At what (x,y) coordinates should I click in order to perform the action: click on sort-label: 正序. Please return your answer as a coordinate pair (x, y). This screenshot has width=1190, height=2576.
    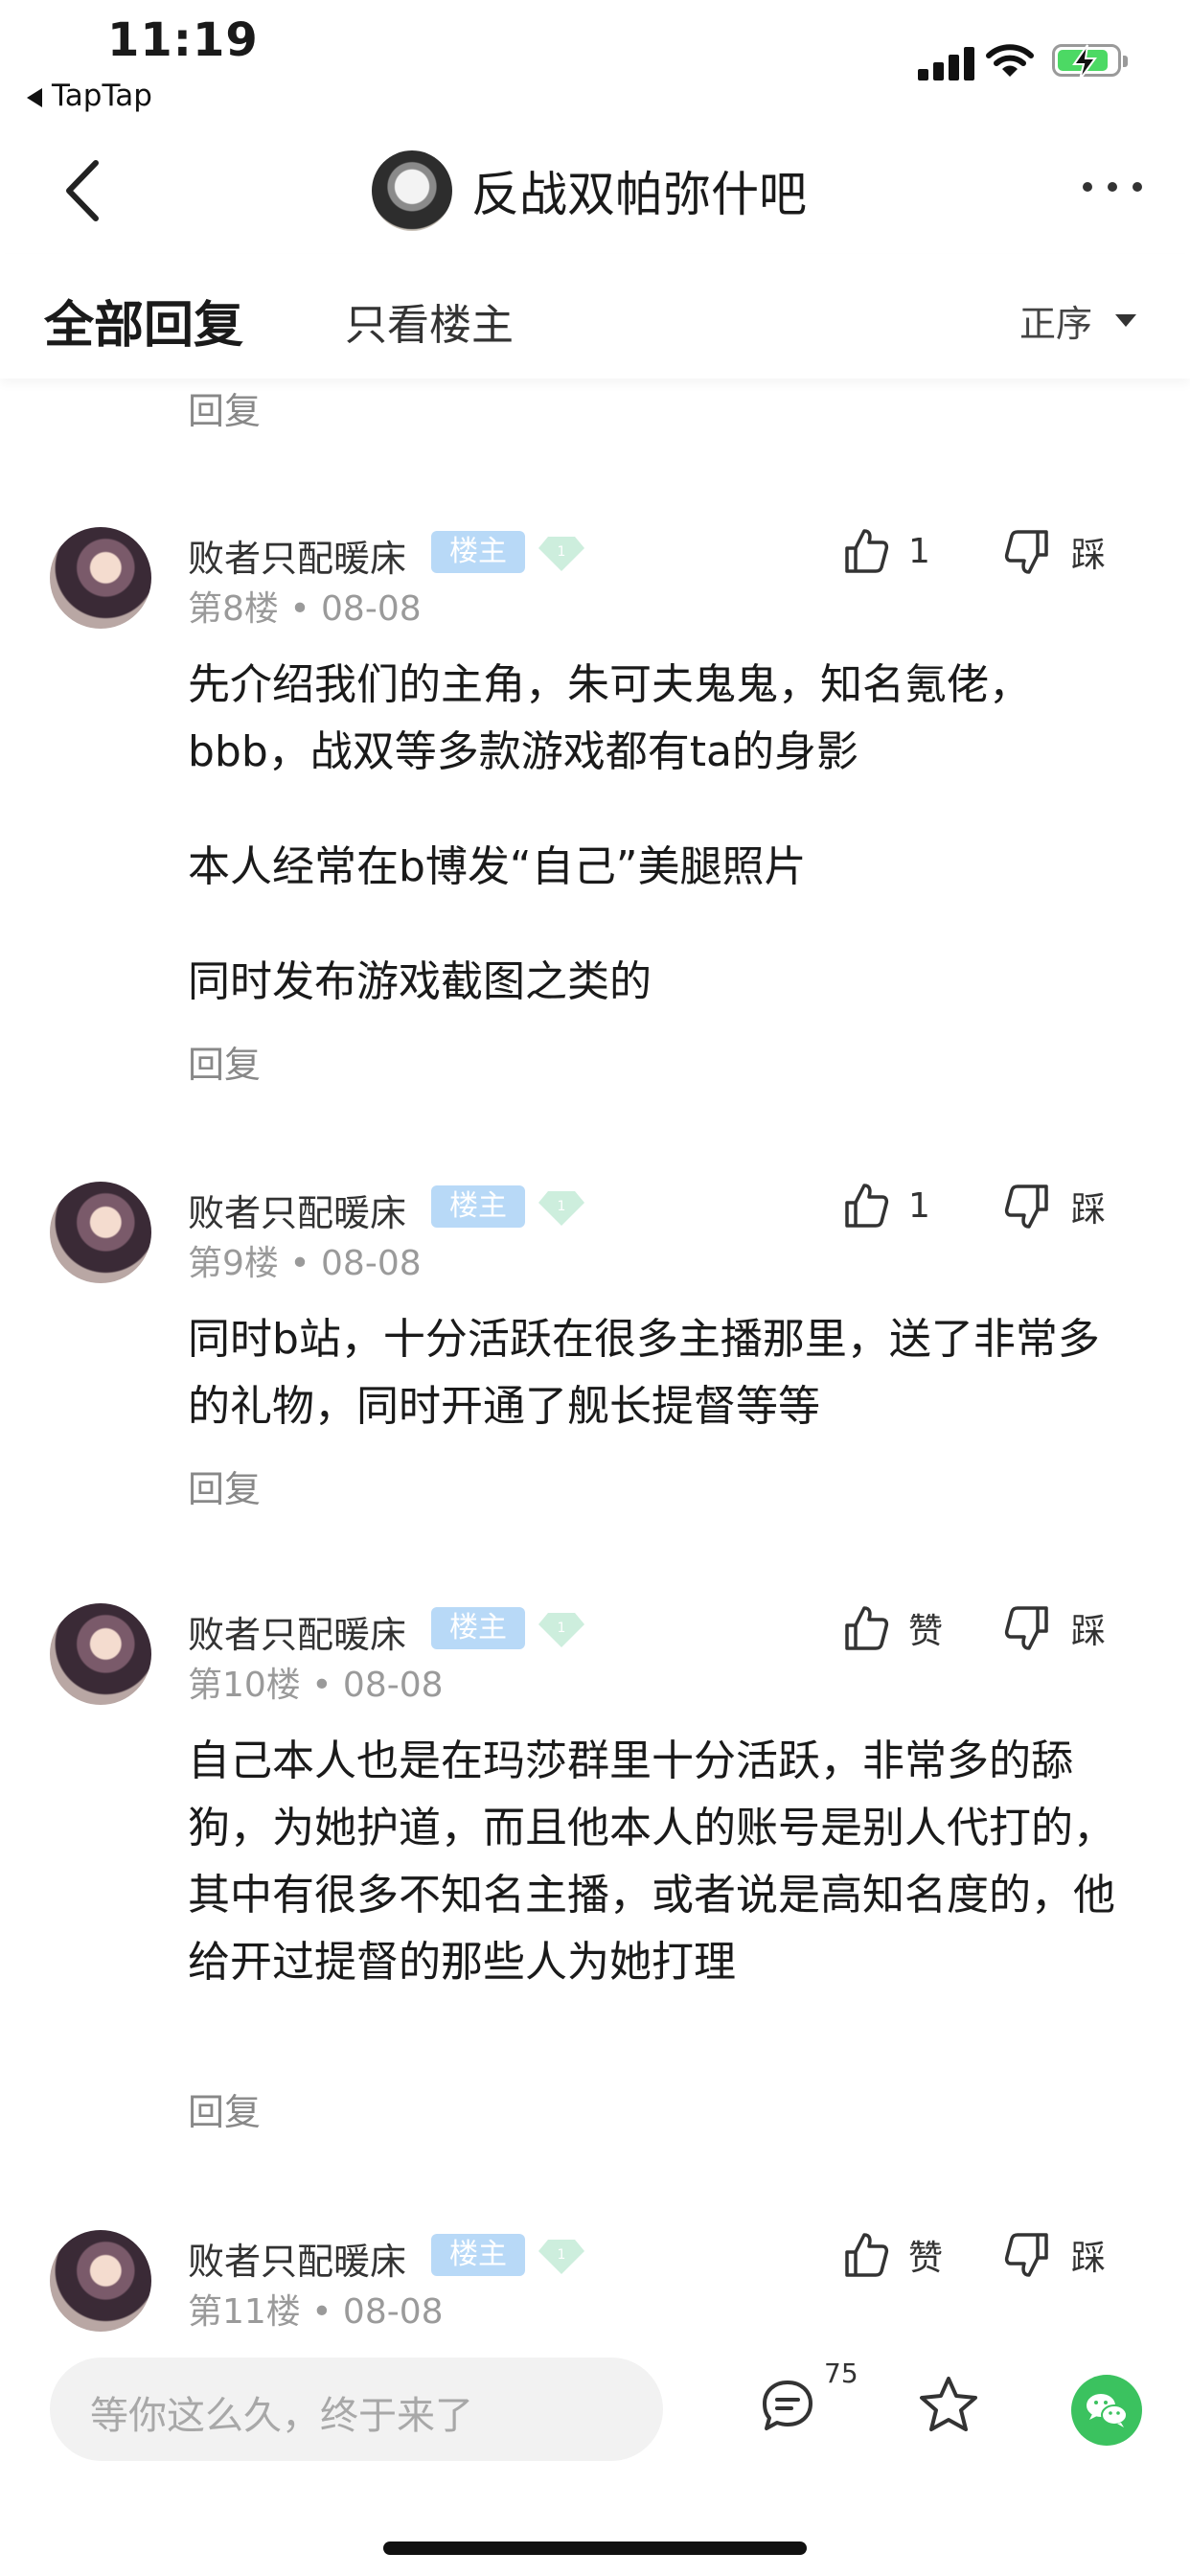
    Looking at the image, I should click on (1055, 324).